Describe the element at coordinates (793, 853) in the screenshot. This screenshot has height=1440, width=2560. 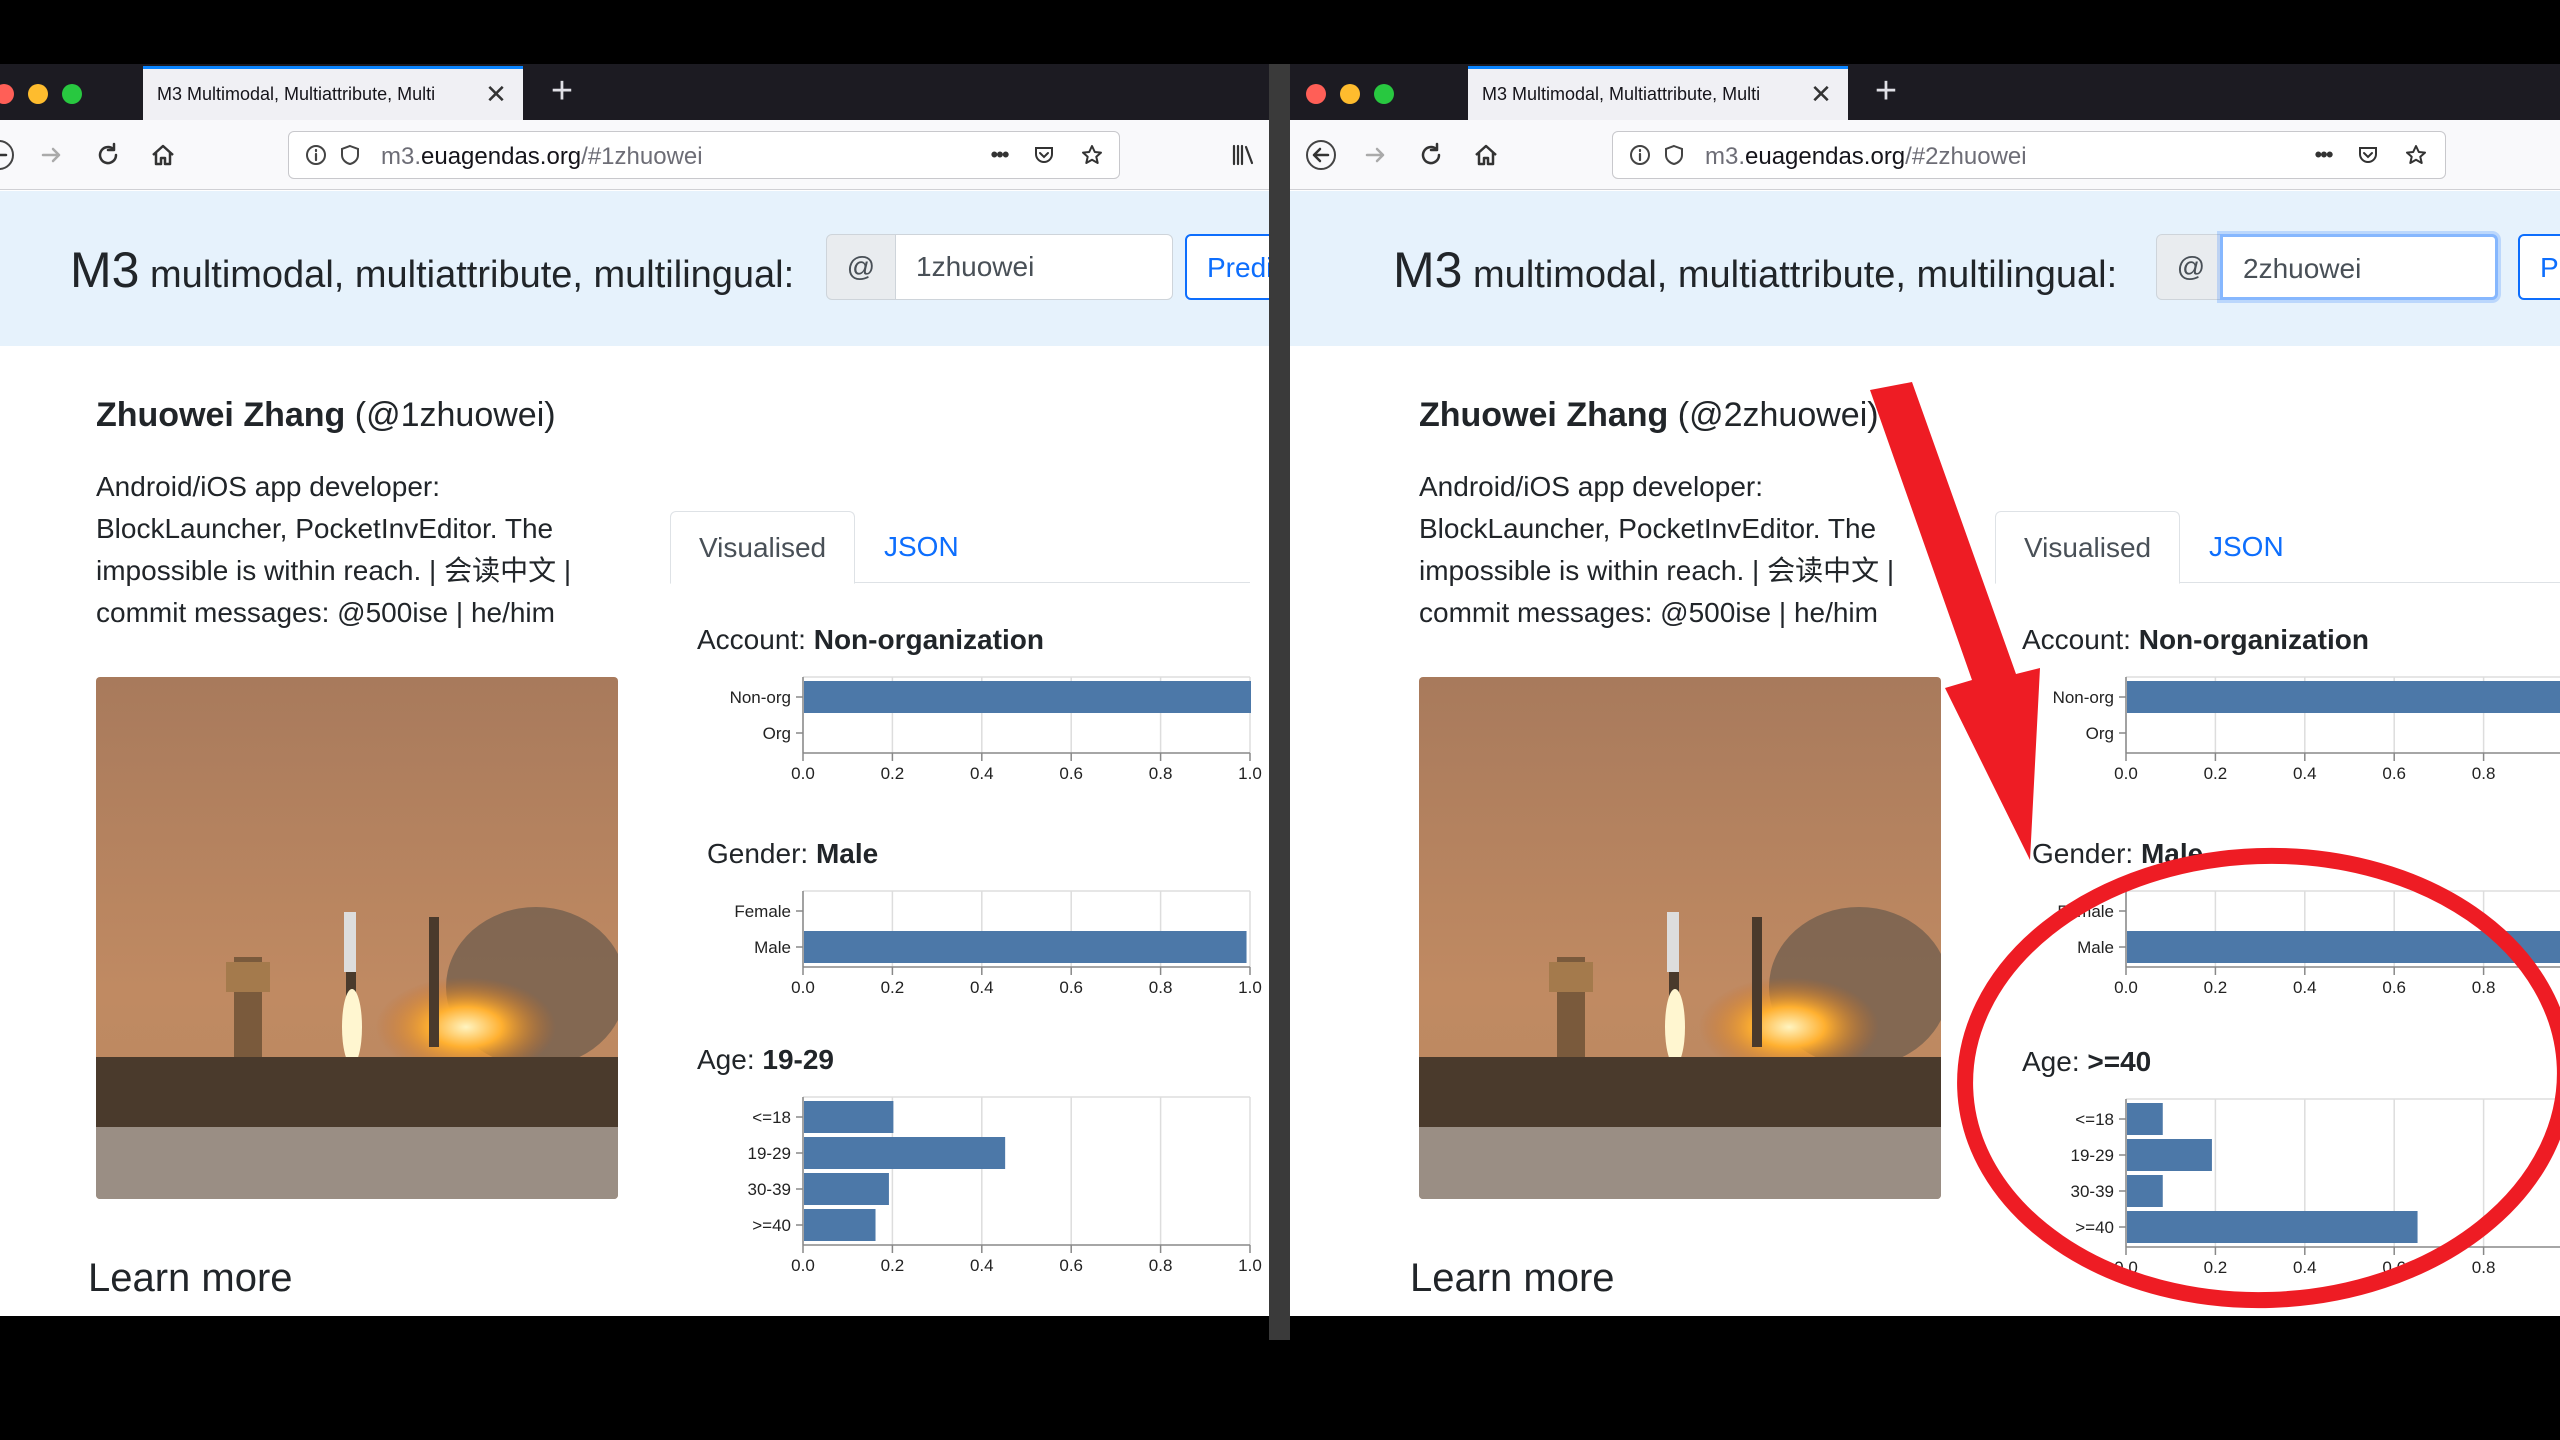
I see `gender-chart-title: Gender: Male` at that location.